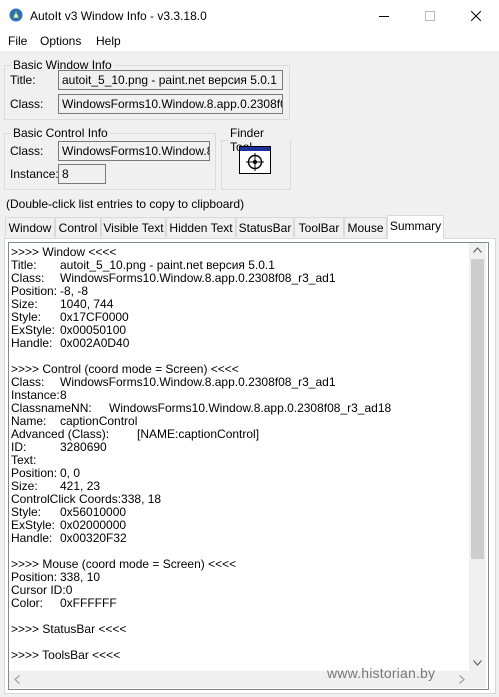 Image resolution: width=499 pixels, height=697 pixels. I want to click on summary-line-value: 421, 23, so click(80, 486).